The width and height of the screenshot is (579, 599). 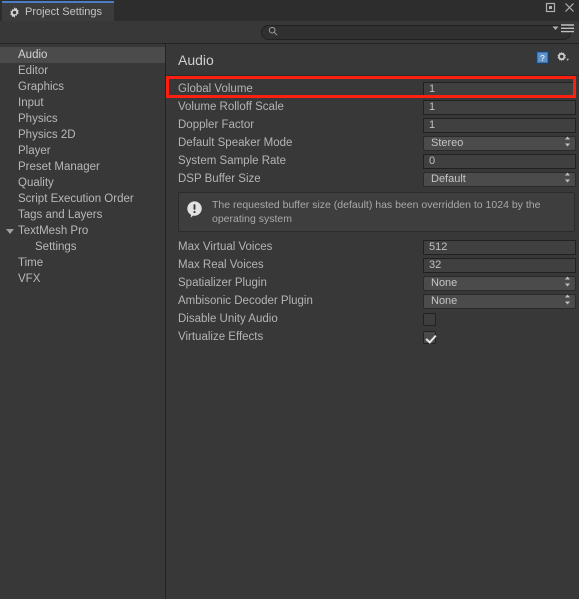 I want to click on sidebar-item-label: Time, so click(x=31, y=263).